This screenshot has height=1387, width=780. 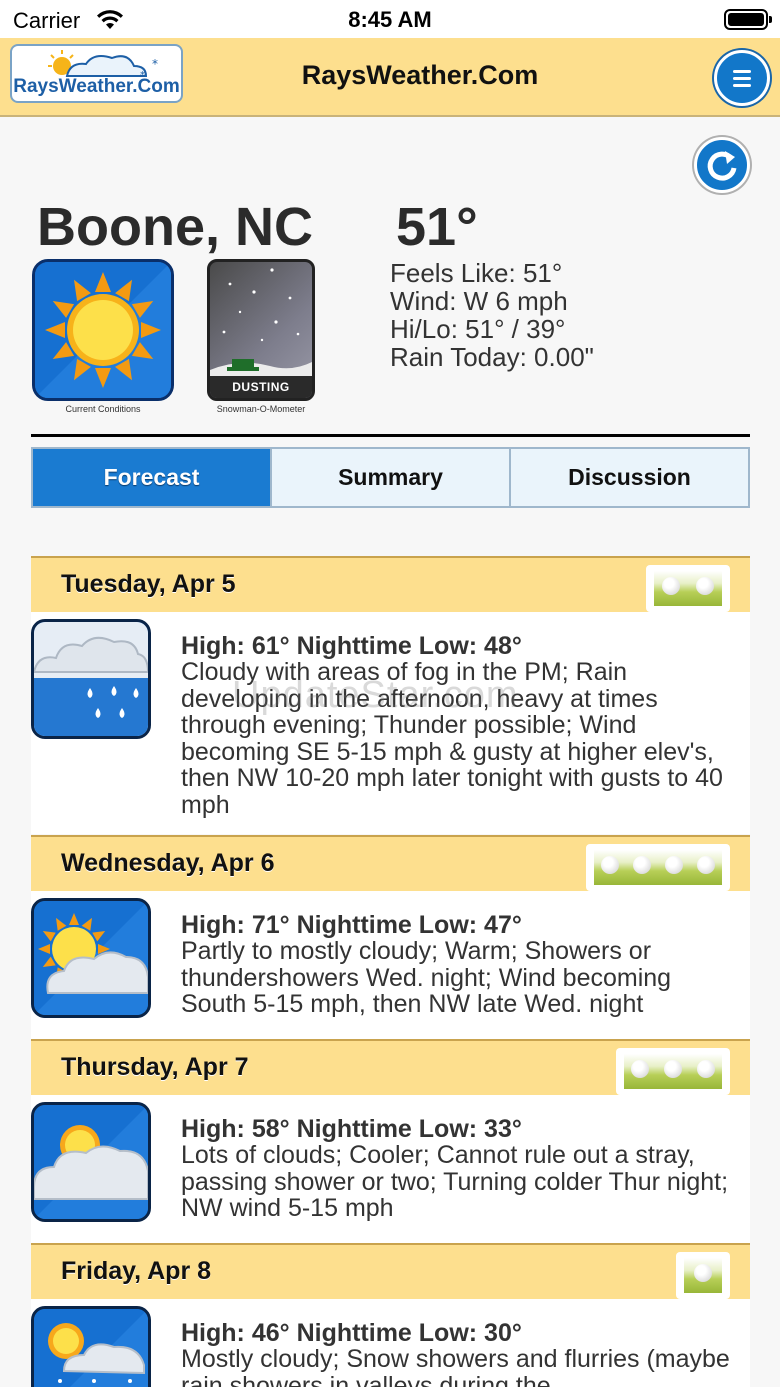 I want to click on snowman-o-mometer-label: Snowman-O-Mometer, so click(x=261, y=409).